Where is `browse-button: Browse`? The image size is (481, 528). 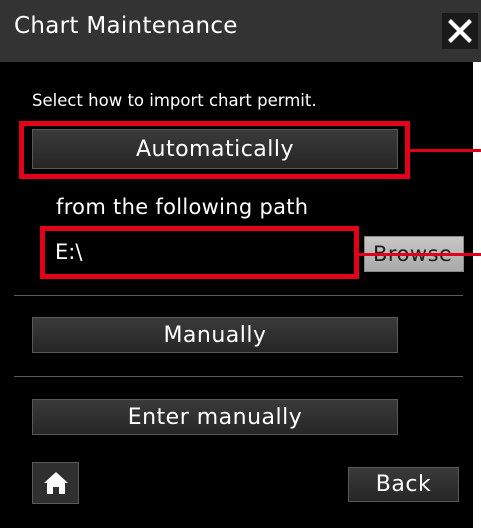
browse-button: Browse is located at coordinates (414, 254).